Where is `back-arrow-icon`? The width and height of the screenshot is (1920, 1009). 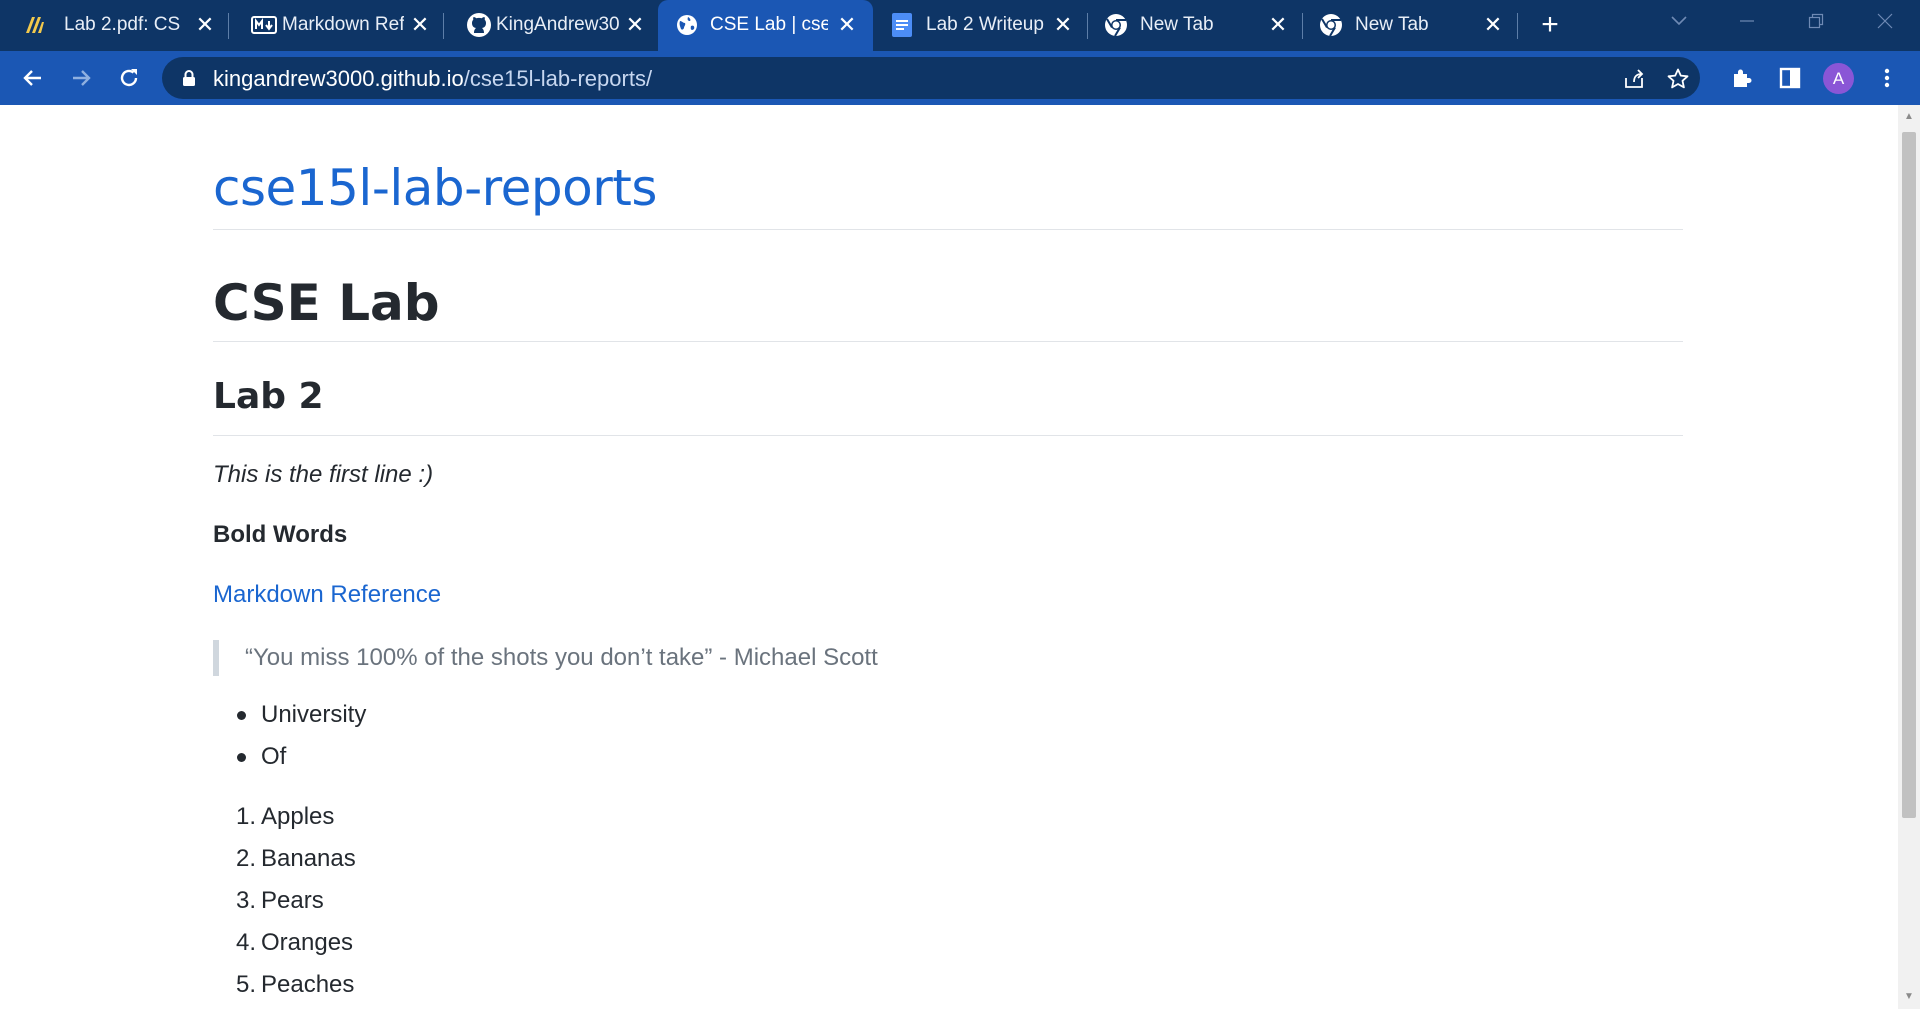
back-arrow-icon is located at coordinates (32, 78).